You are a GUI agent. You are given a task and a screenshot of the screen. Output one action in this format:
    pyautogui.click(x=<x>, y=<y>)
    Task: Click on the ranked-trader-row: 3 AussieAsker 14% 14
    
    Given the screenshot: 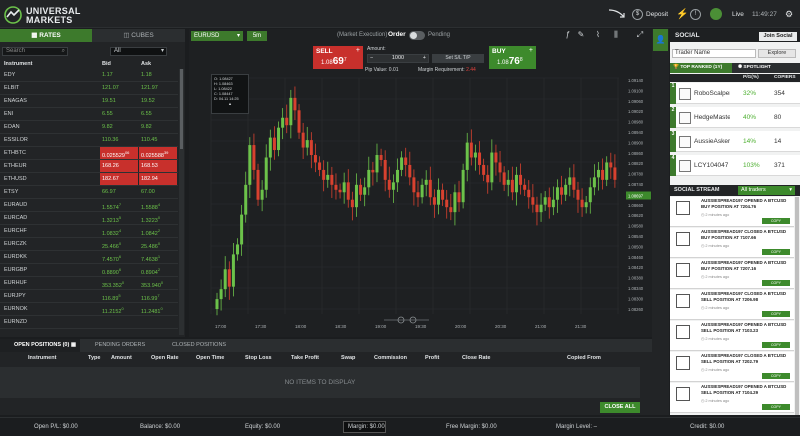 What is the action you would take?
    pyautogui.click(x=735, y=141)
    